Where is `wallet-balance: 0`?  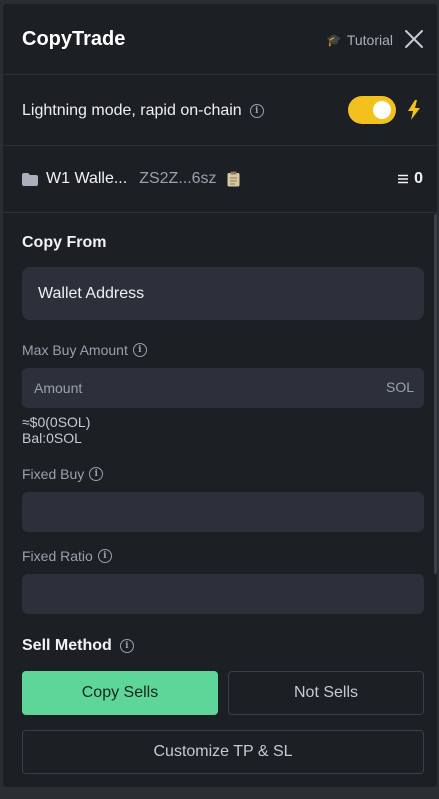 wallet-balance: 0 is located at coordinates (410, 179).